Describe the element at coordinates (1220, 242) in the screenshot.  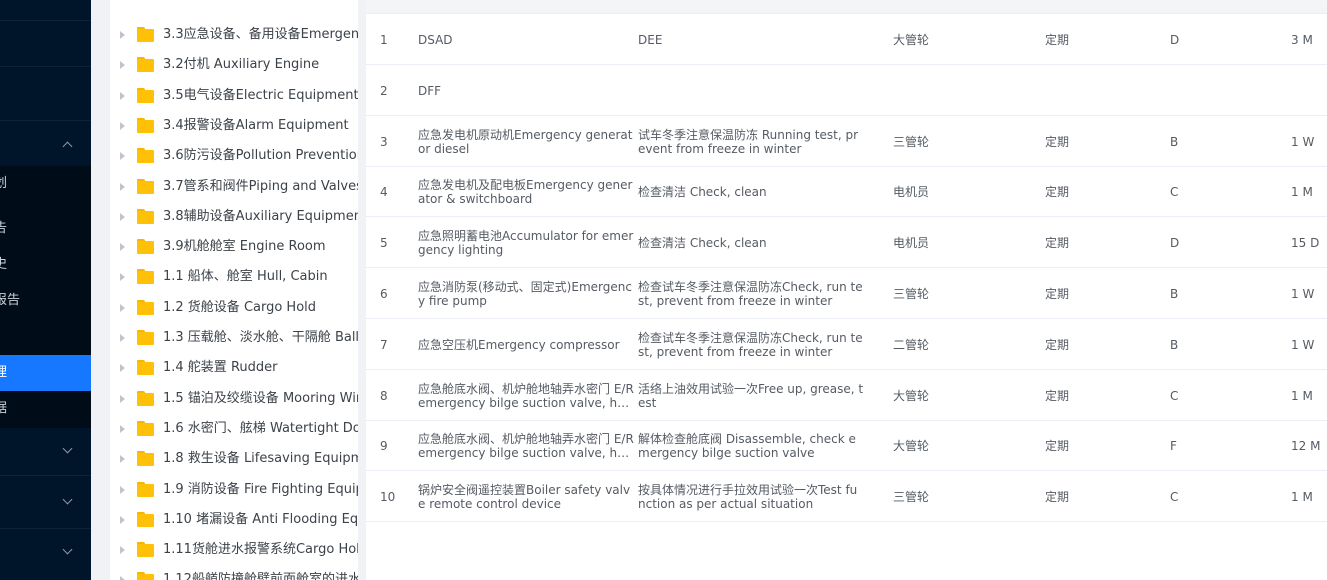
I see `maintenance-level-cell: D` at that location.